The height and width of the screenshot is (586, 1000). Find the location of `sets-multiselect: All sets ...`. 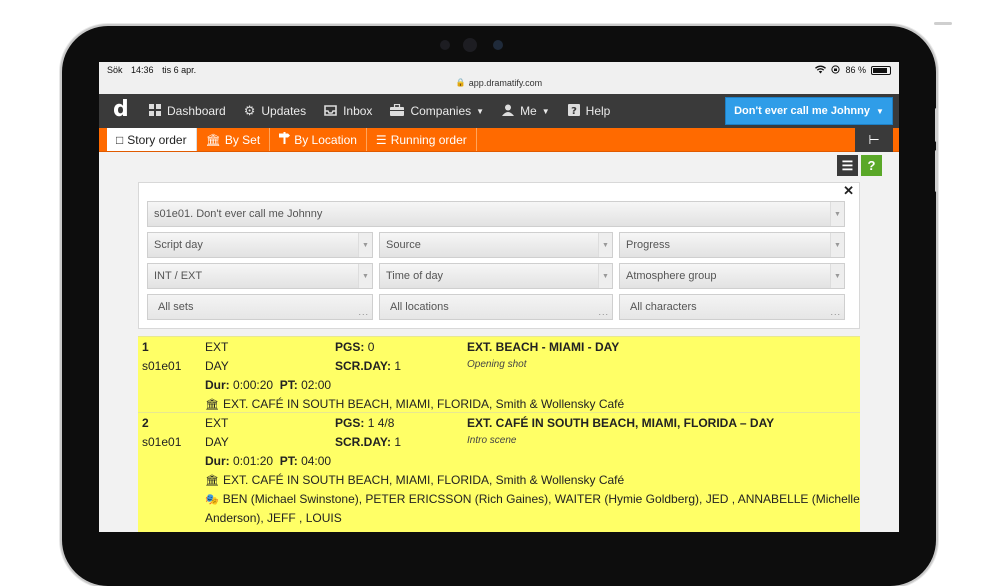

sets-multiselect: All sets ... is located at coordinates (260, 307).